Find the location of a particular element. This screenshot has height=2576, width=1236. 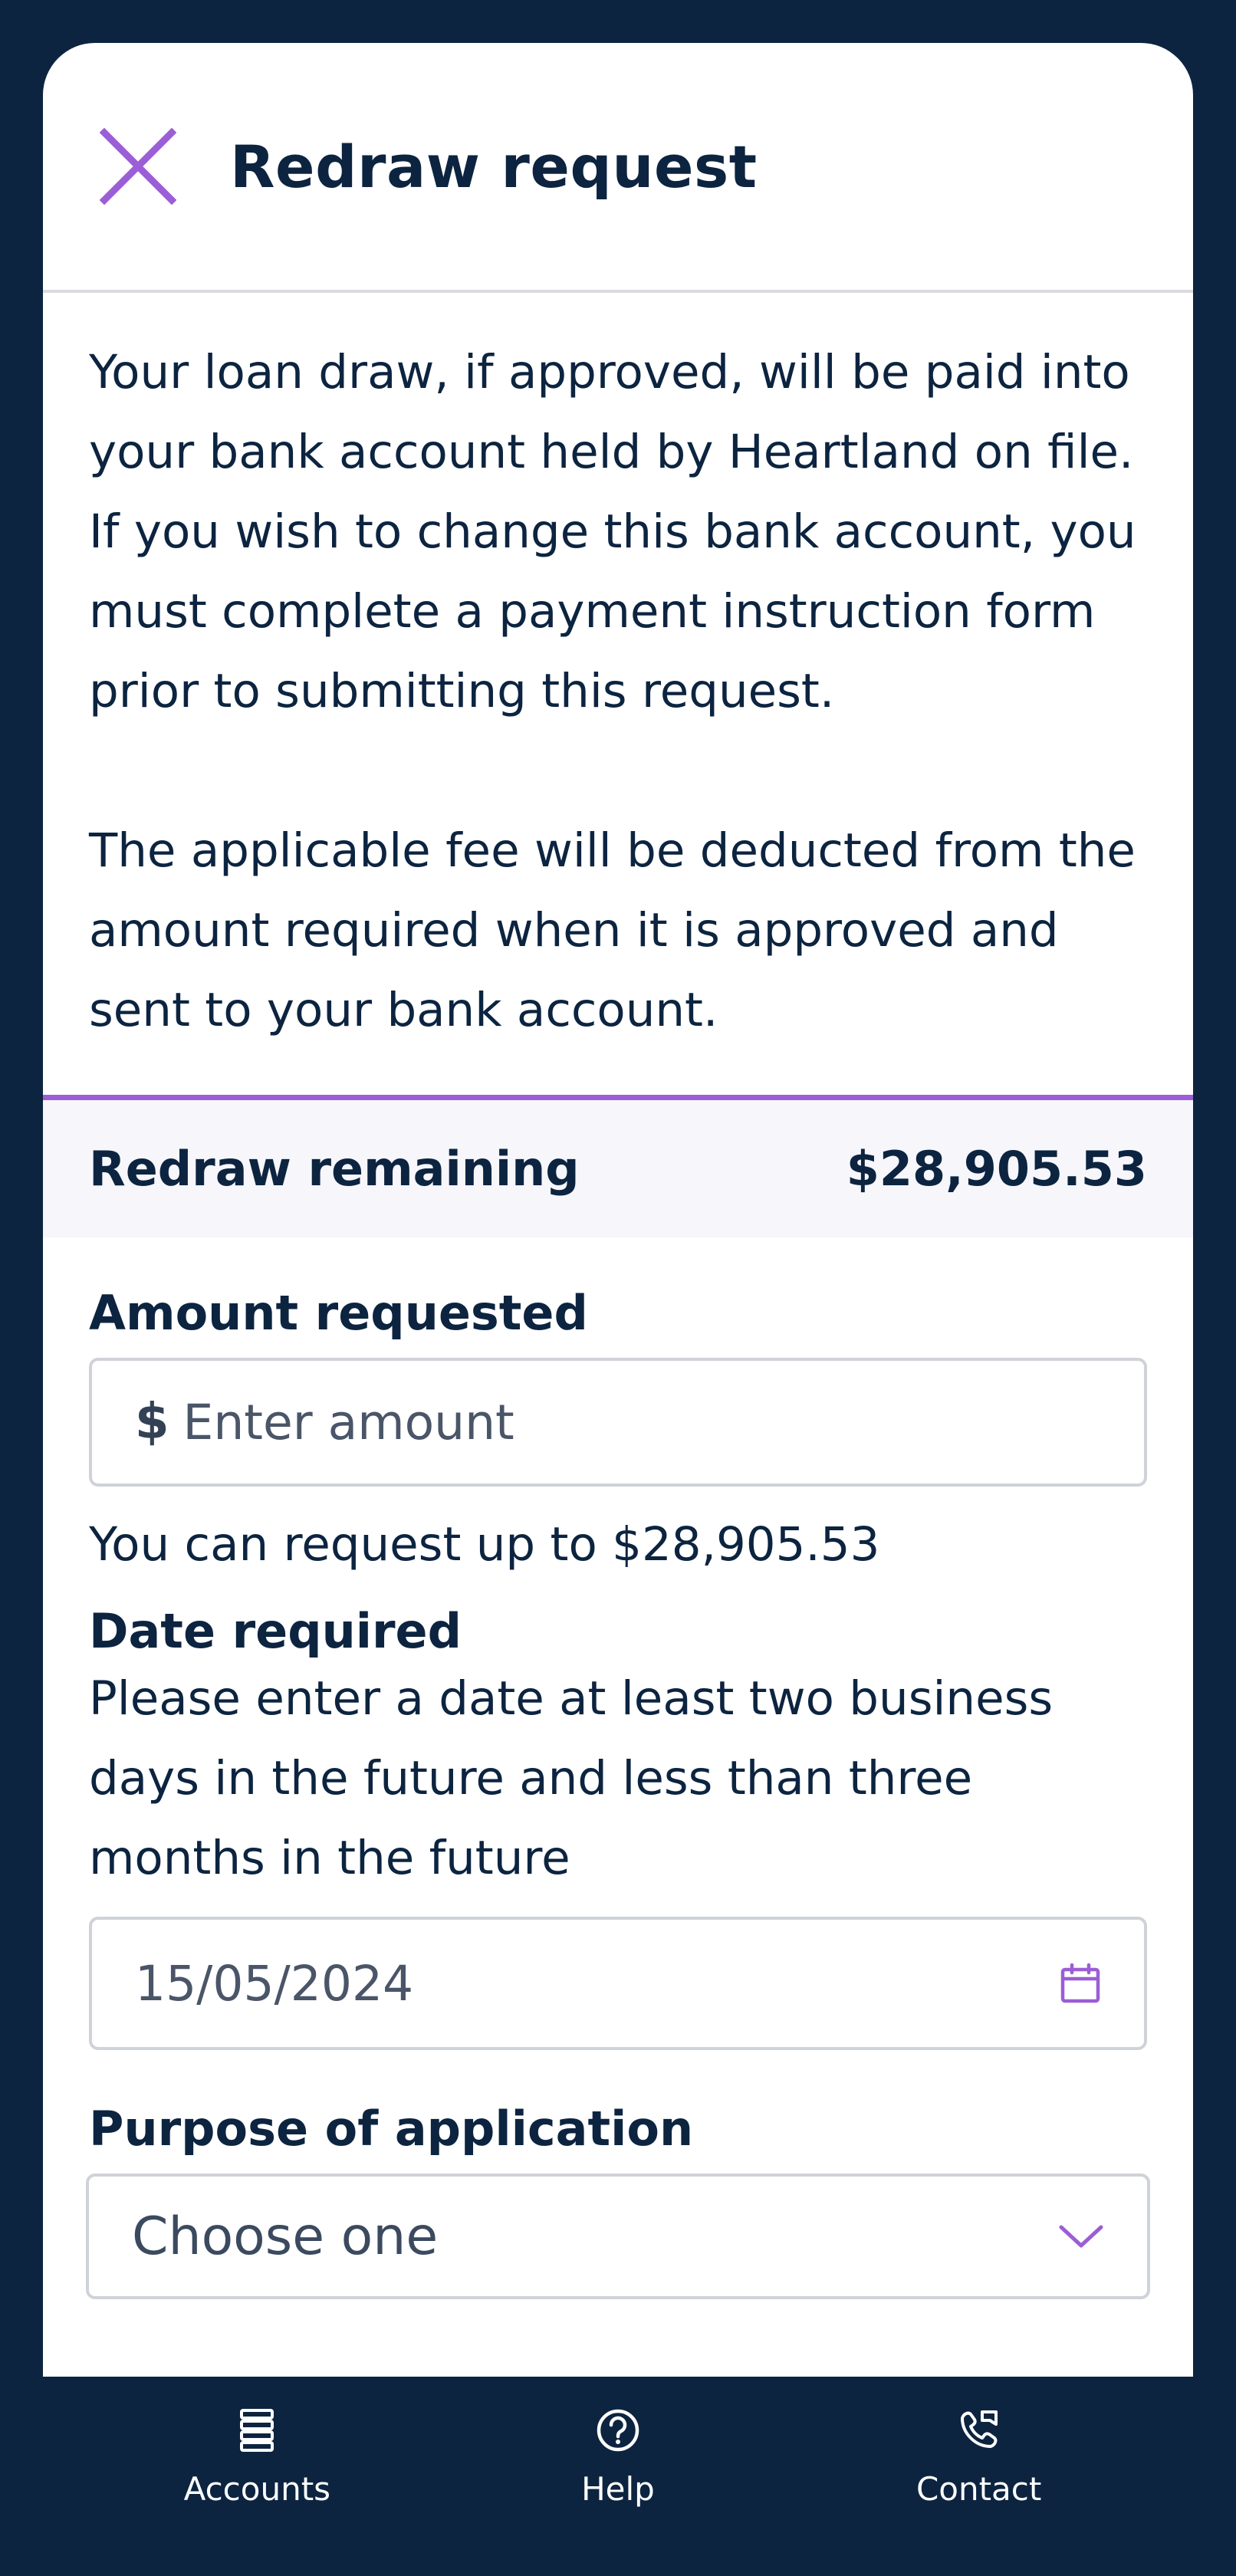

nav-item-contact: Contact is located at coordinates (979, 2443).